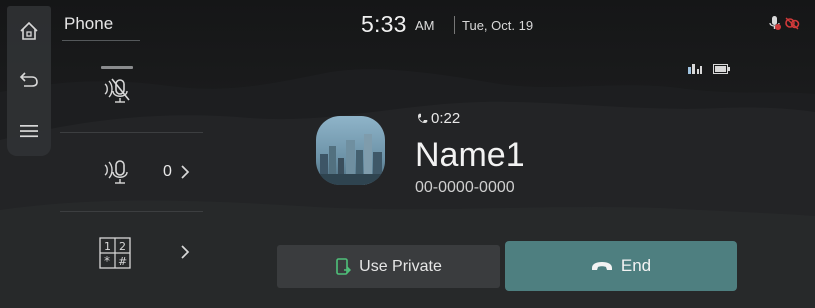 The width and height of the screenshot is (815, 308). I want to click on keypad-button: 1 2 * #, so click(115, 255).